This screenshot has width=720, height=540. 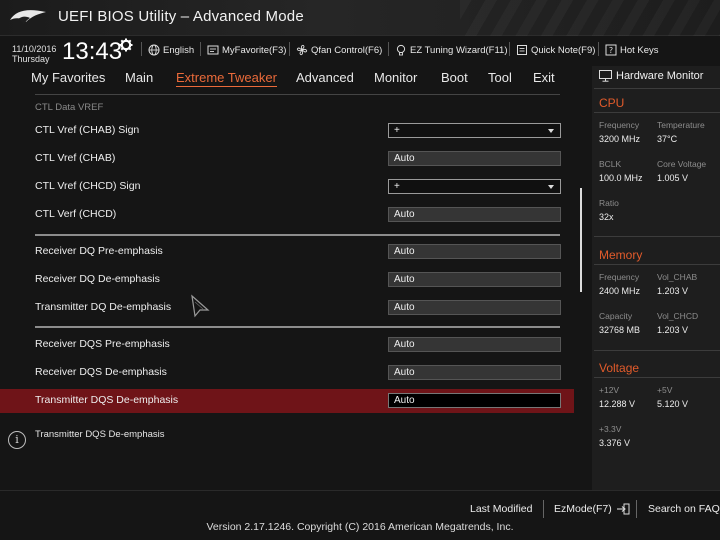 I want to click on setting-label: Receiver DQS Pre-emphasis, so click(x=102, y=344).